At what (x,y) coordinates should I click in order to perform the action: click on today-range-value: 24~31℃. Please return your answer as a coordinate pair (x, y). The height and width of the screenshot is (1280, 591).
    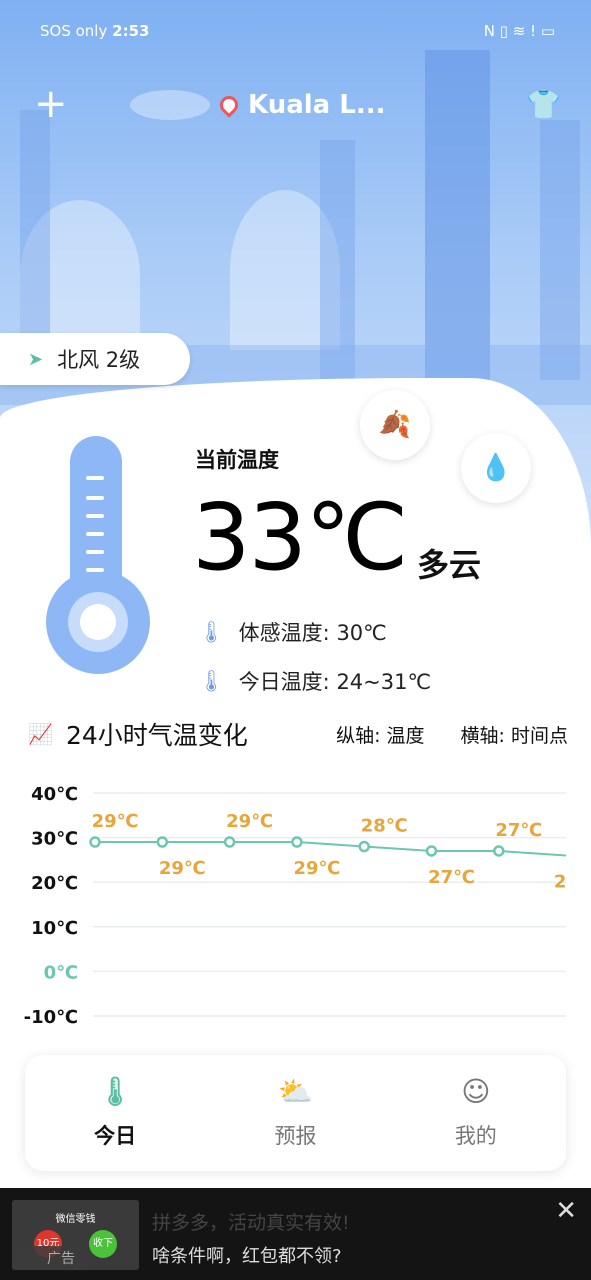
    Looking at the image, I should click on (384, 682).